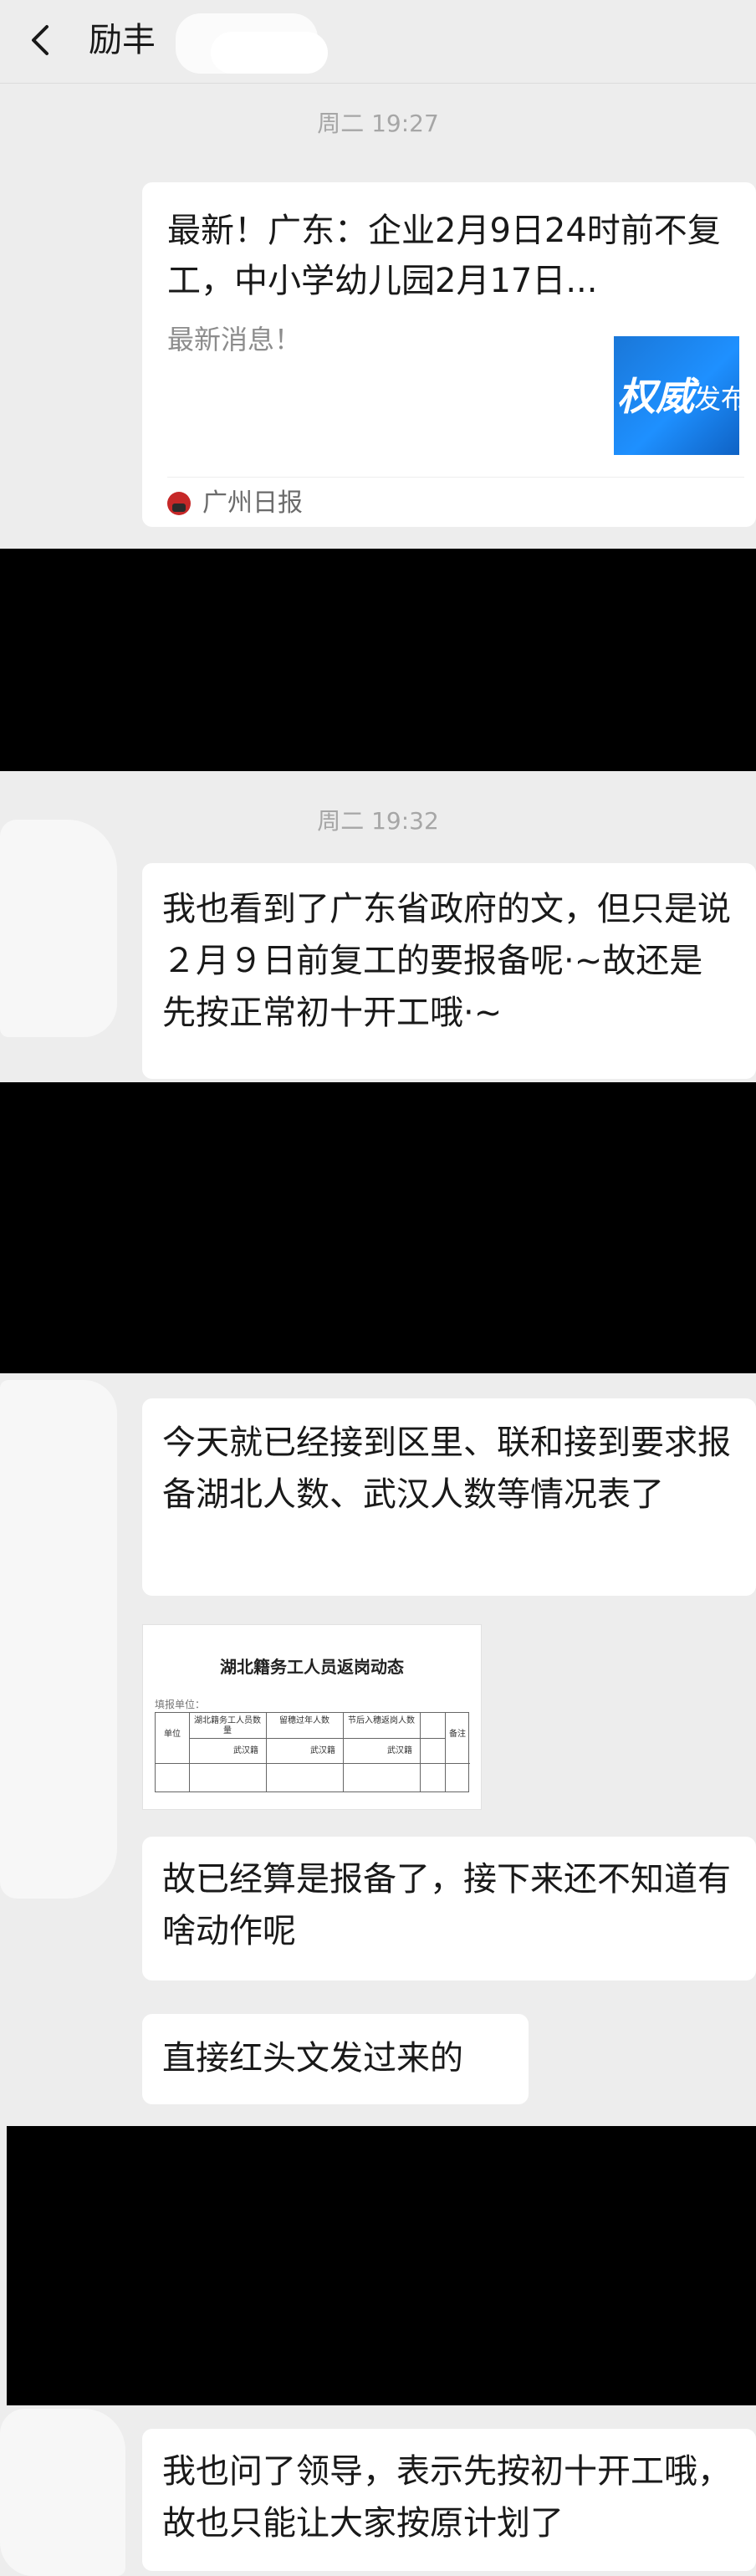  I want to click on timestamp: 周二 19:32, so click(378, 821).